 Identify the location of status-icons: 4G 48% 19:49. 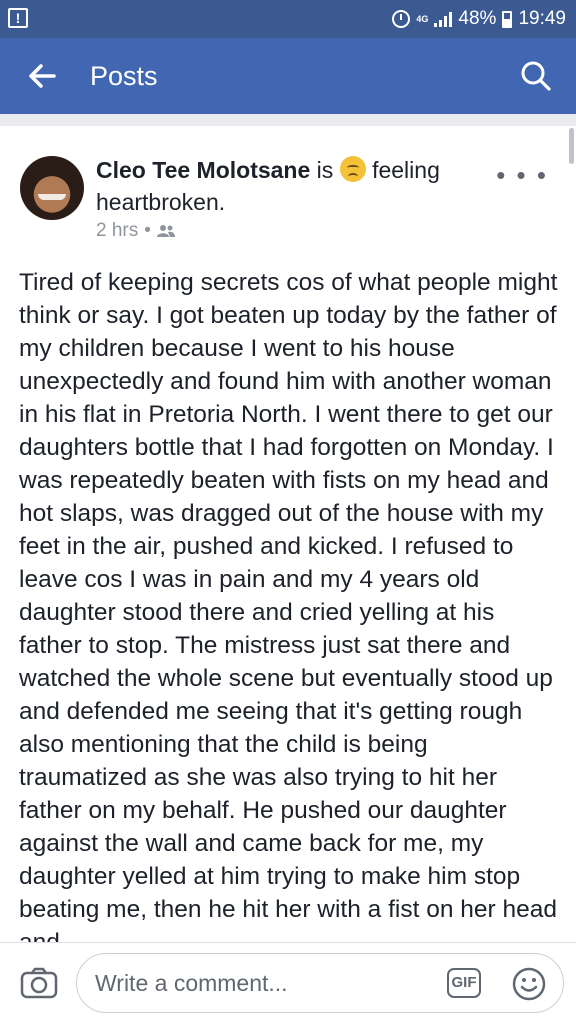
(479, 19).